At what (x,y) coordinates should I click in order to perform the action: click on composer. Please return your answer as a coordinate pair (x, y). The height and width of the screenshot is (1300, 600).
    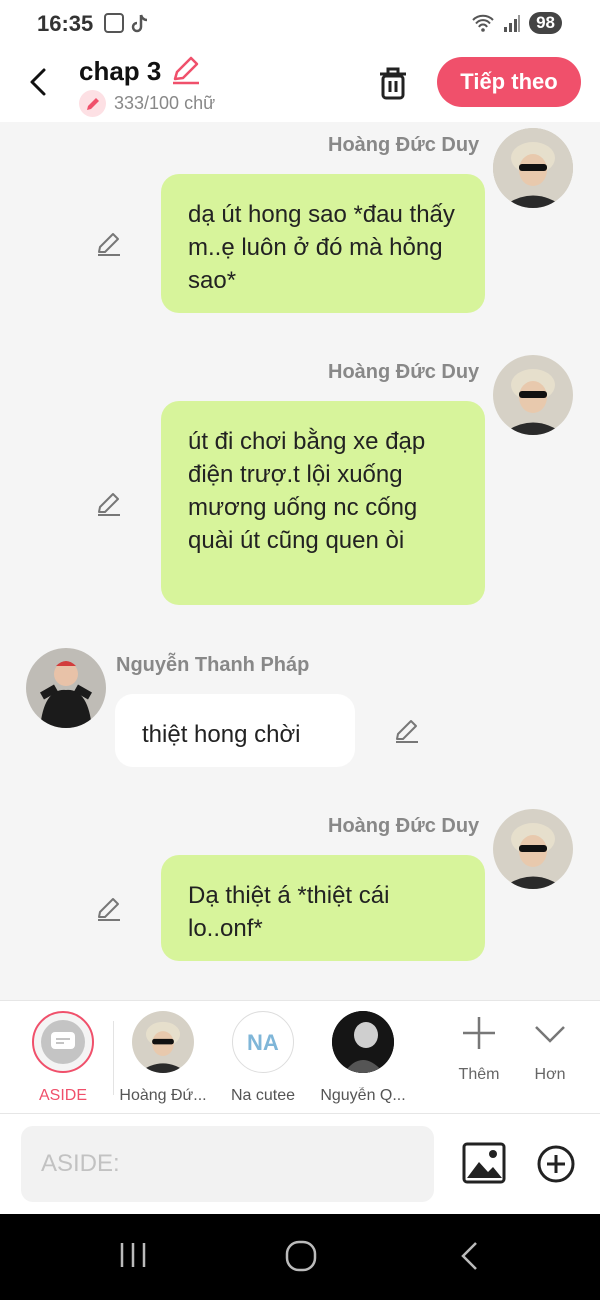
    Looking at the image, I should click on (300, 1164).